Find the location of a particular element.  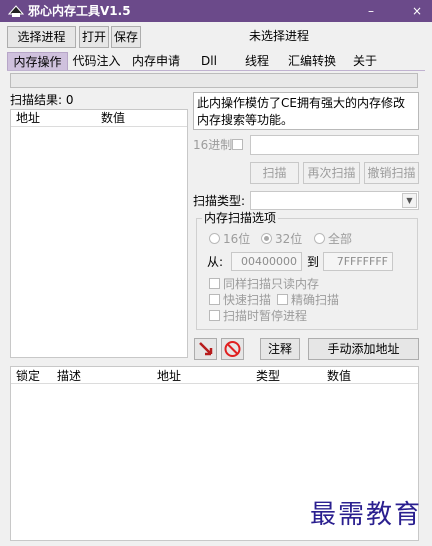

precise-scan-checkbox is located at coordinates (282, 299).